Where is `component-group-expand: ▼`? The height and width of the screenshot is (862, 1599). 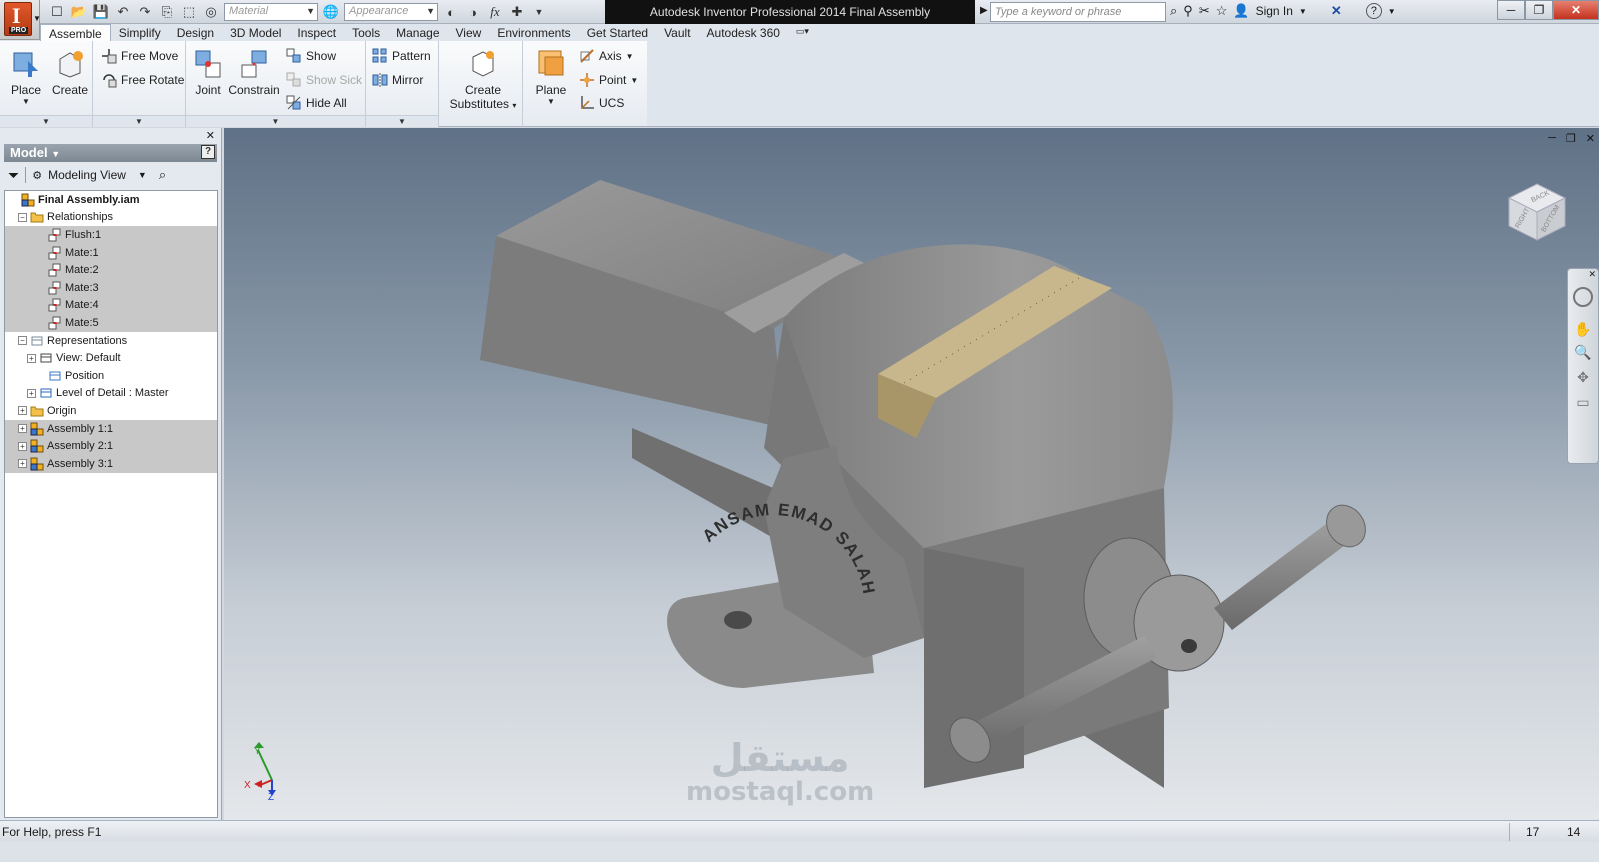 component-group-expand: ▼ is located at coordinates (46, 121).